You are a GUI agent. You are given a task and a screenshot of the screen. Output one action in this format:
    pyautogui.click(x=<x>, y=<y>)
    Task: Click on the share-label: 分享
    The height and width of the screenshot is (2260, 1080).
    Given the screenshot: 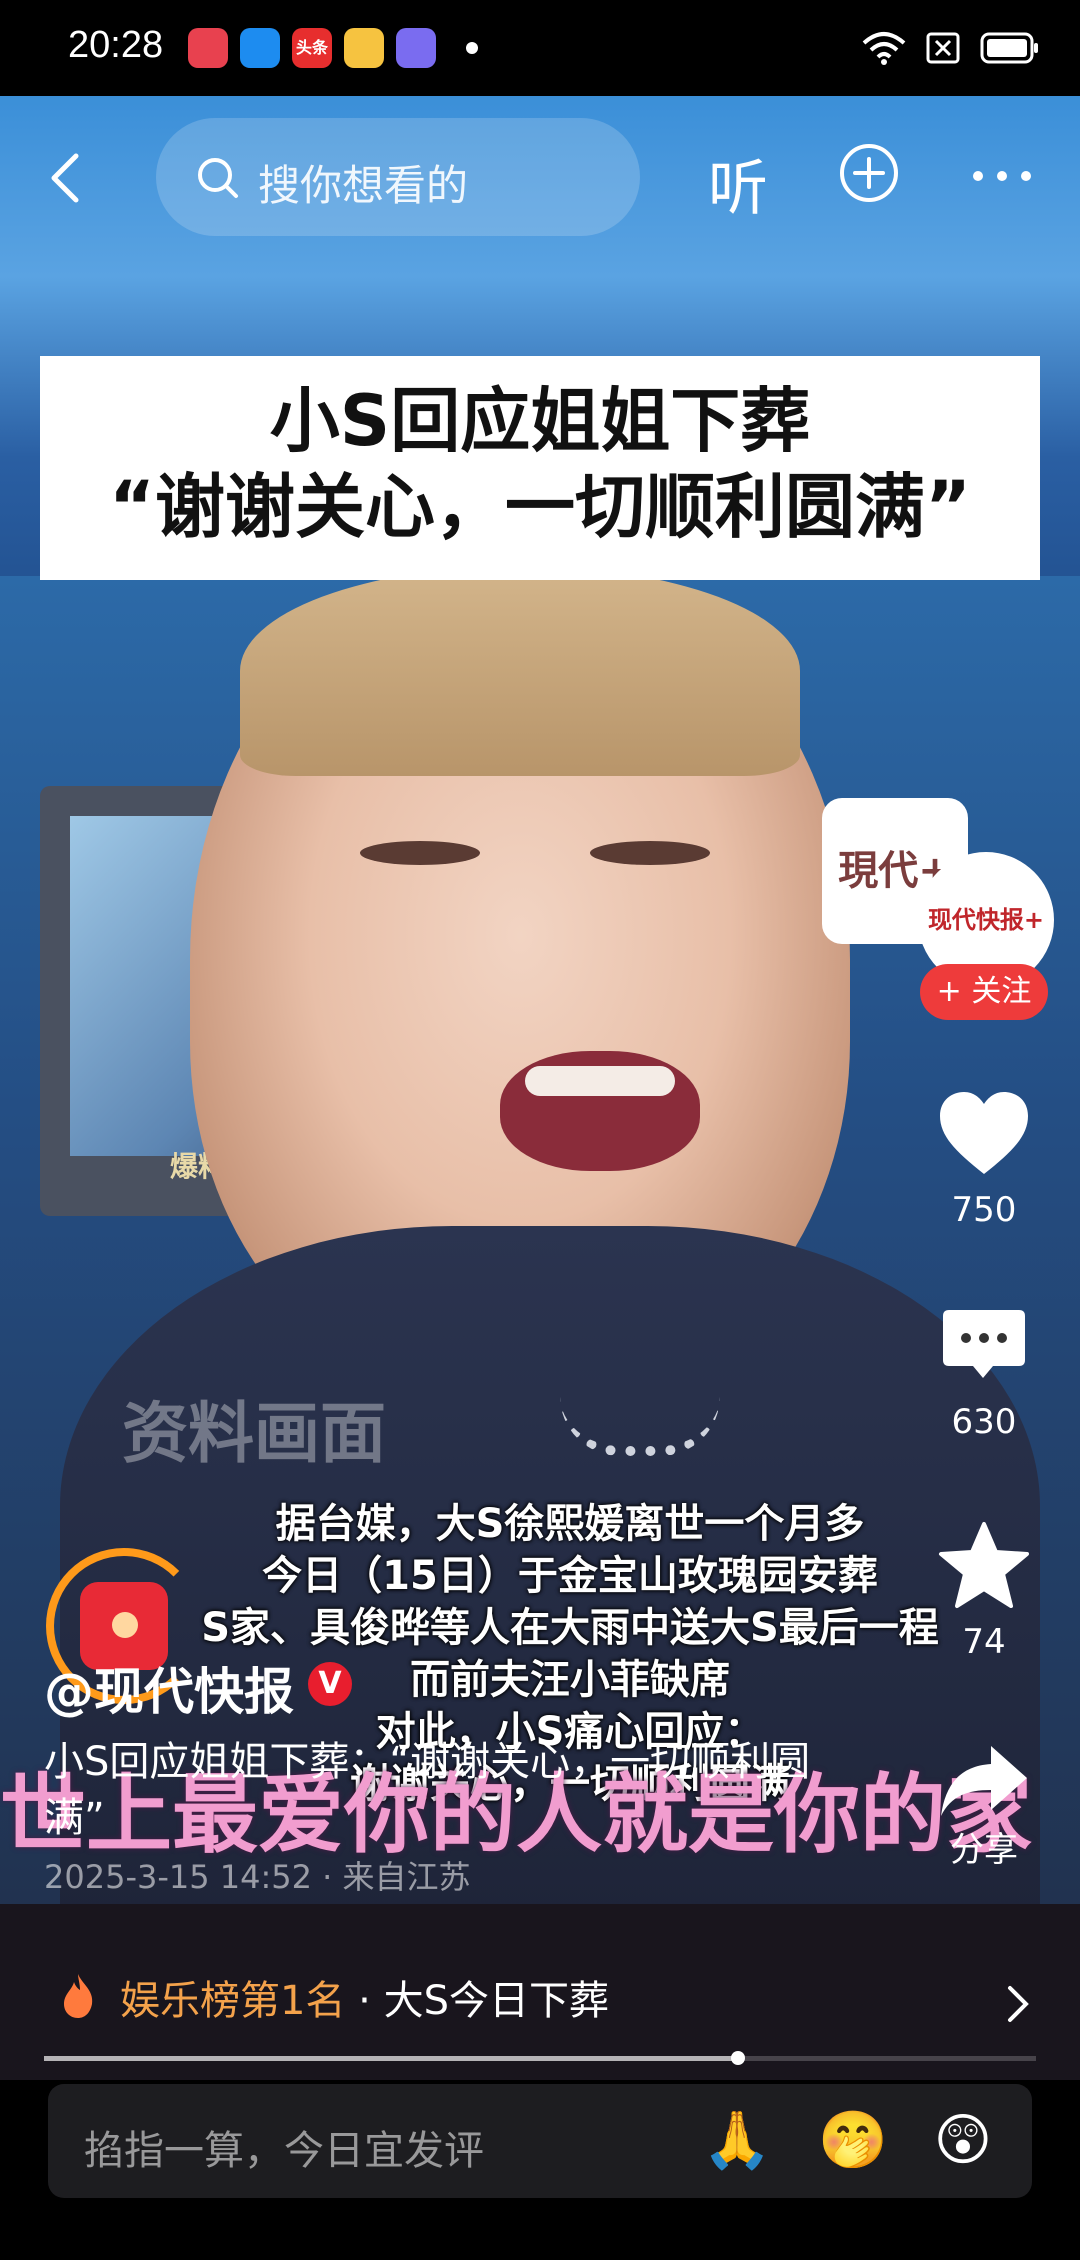 What is the action you would take?
    pyautogui.click(x=984, y=1850)
    